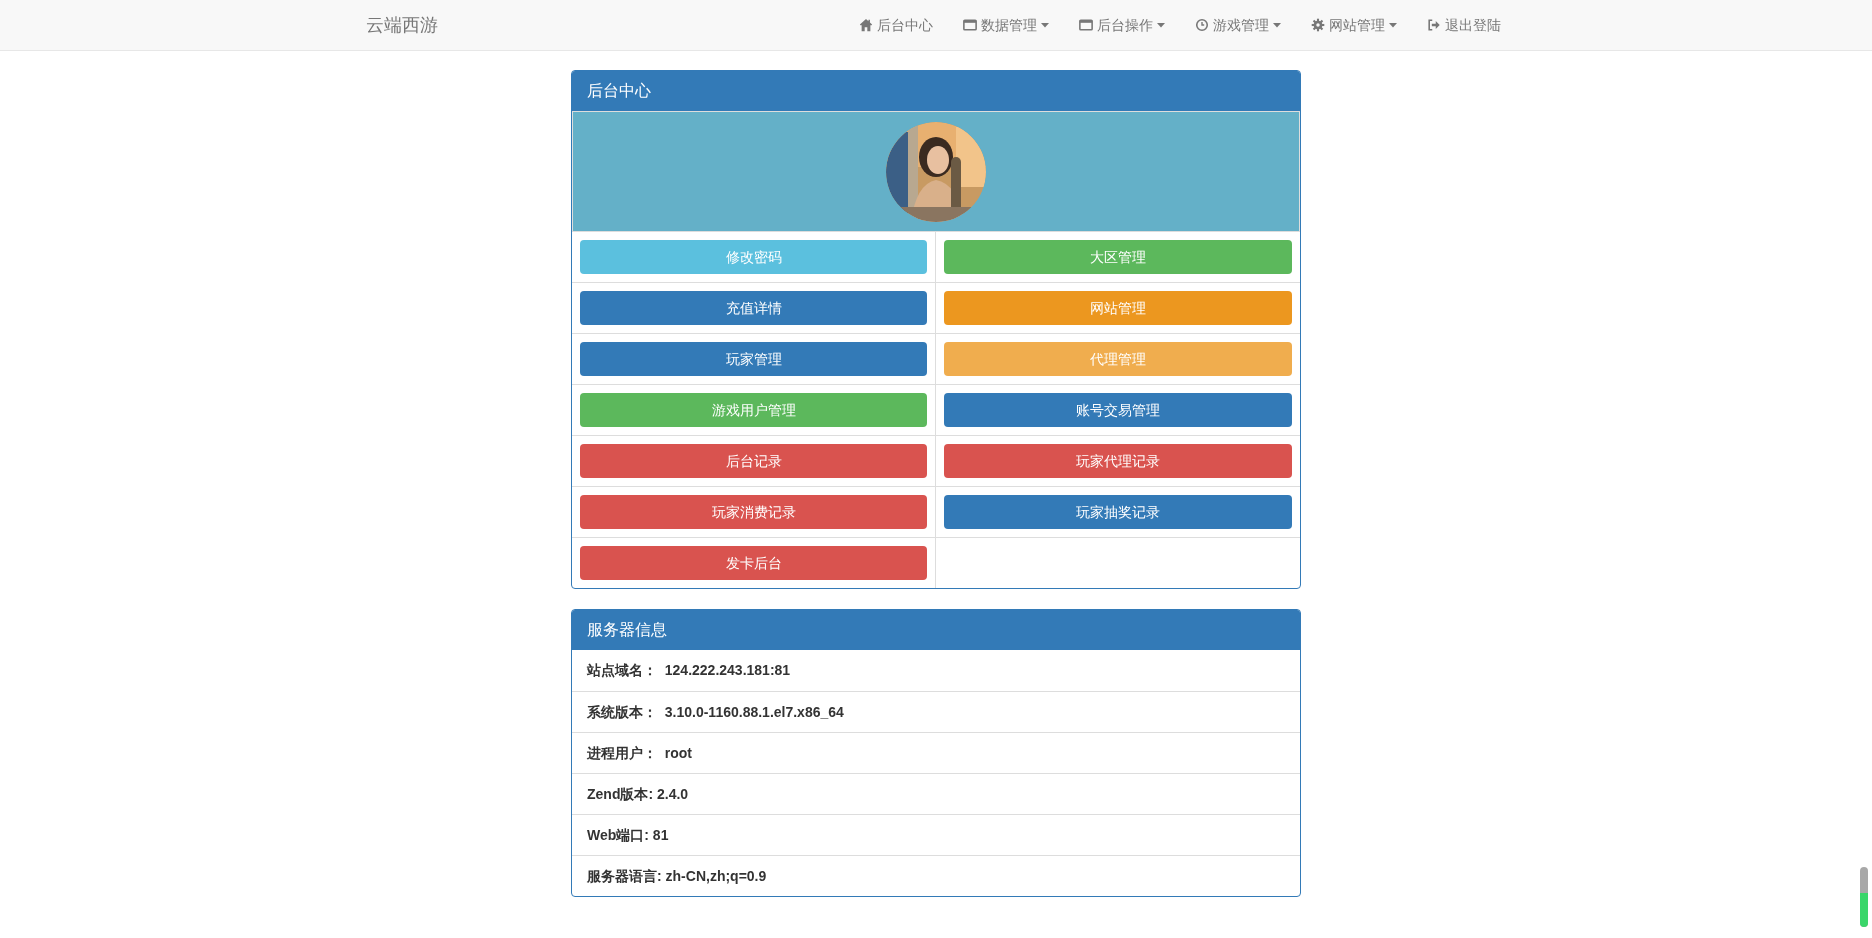 The width and height of the screenshot is (1872, 938). Describe the element at coordinates (753, 410) in the screenshot. I see `menu-button: 游戏用户管理` at that location.